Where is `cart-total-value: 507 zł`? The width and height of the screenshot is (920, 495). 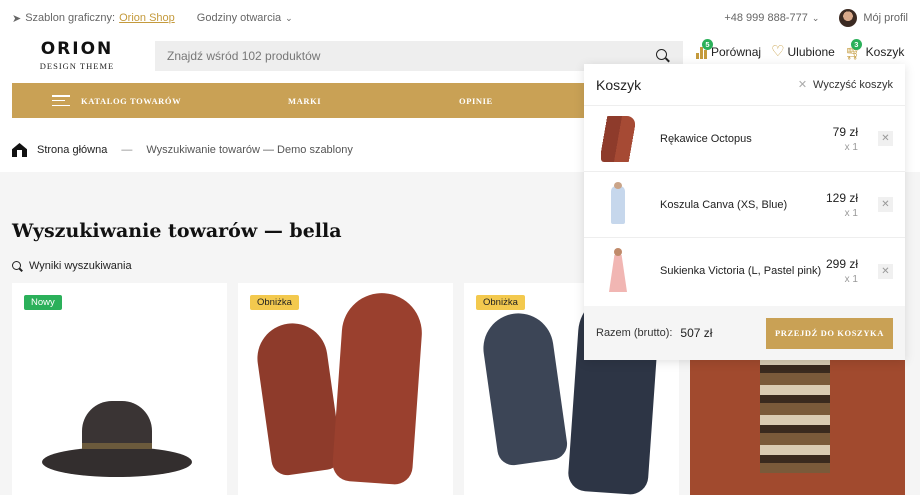
cart-total-value: 507 zł is located at coordinates (696, 333).